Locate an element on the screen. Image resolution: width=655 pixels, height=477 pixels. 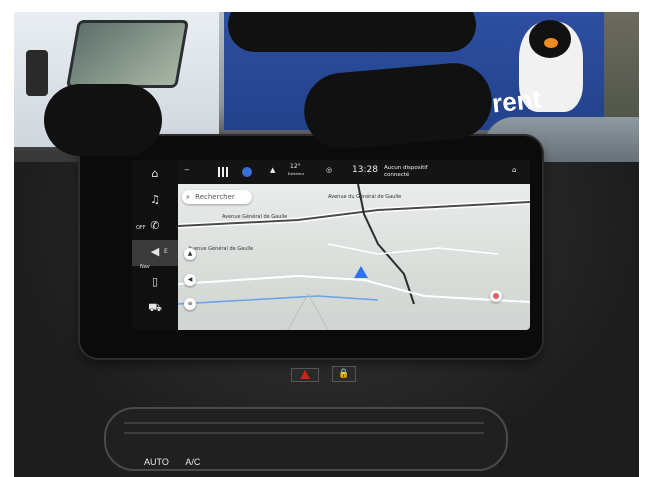
profile-icon is located at coordinates (247, 172).